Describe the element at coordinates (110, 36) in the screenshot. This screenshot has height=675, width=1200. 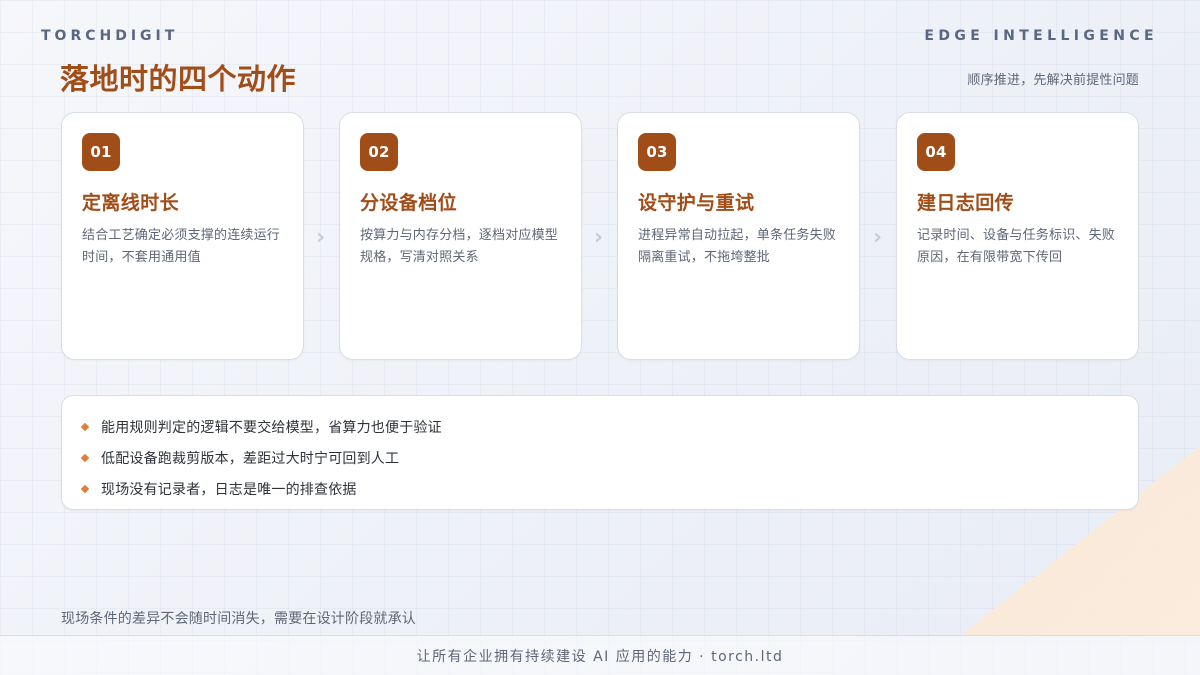
I see `brand-label: TORCHDIGIT` at that location.